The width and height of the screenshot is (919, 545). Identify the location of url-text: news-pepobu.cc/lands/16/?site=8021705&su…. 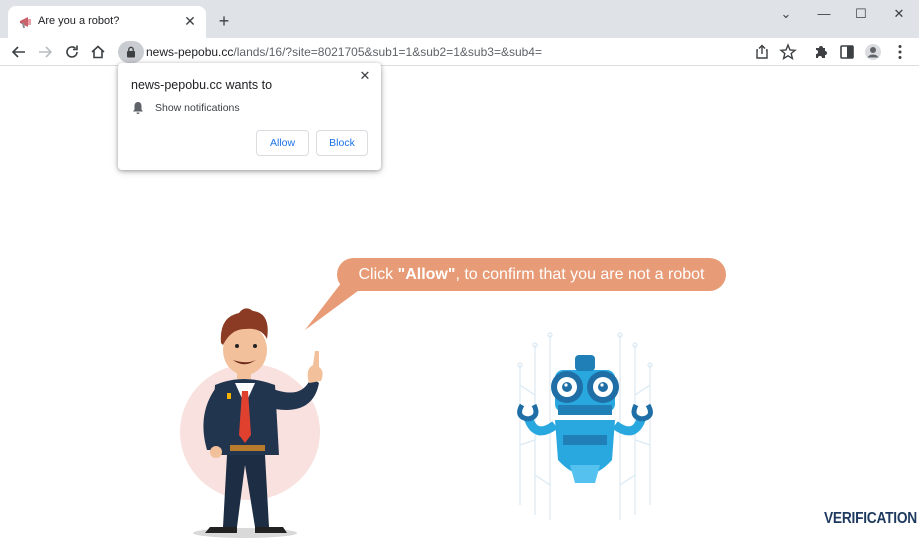
(344, 52).